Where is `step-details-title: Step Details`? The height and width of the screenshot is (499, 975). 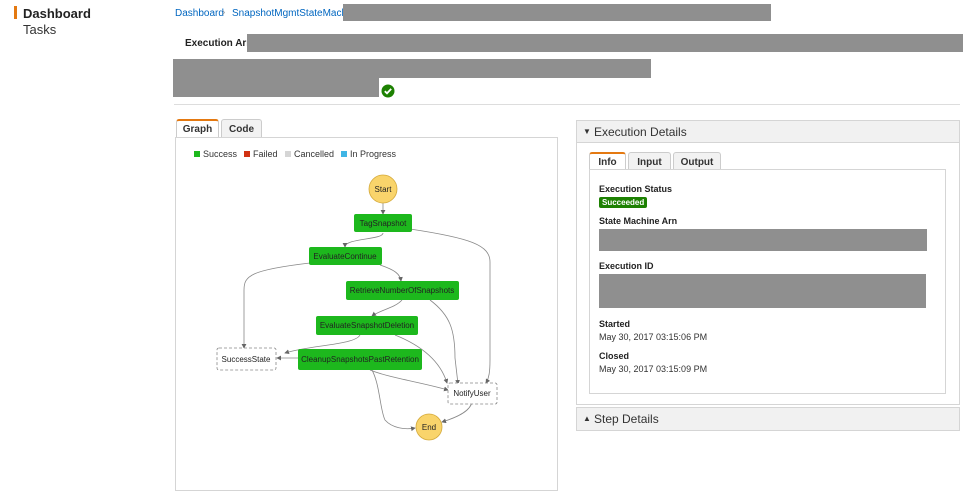
step-details-title: Step Details is located at coordinates (626, 419).